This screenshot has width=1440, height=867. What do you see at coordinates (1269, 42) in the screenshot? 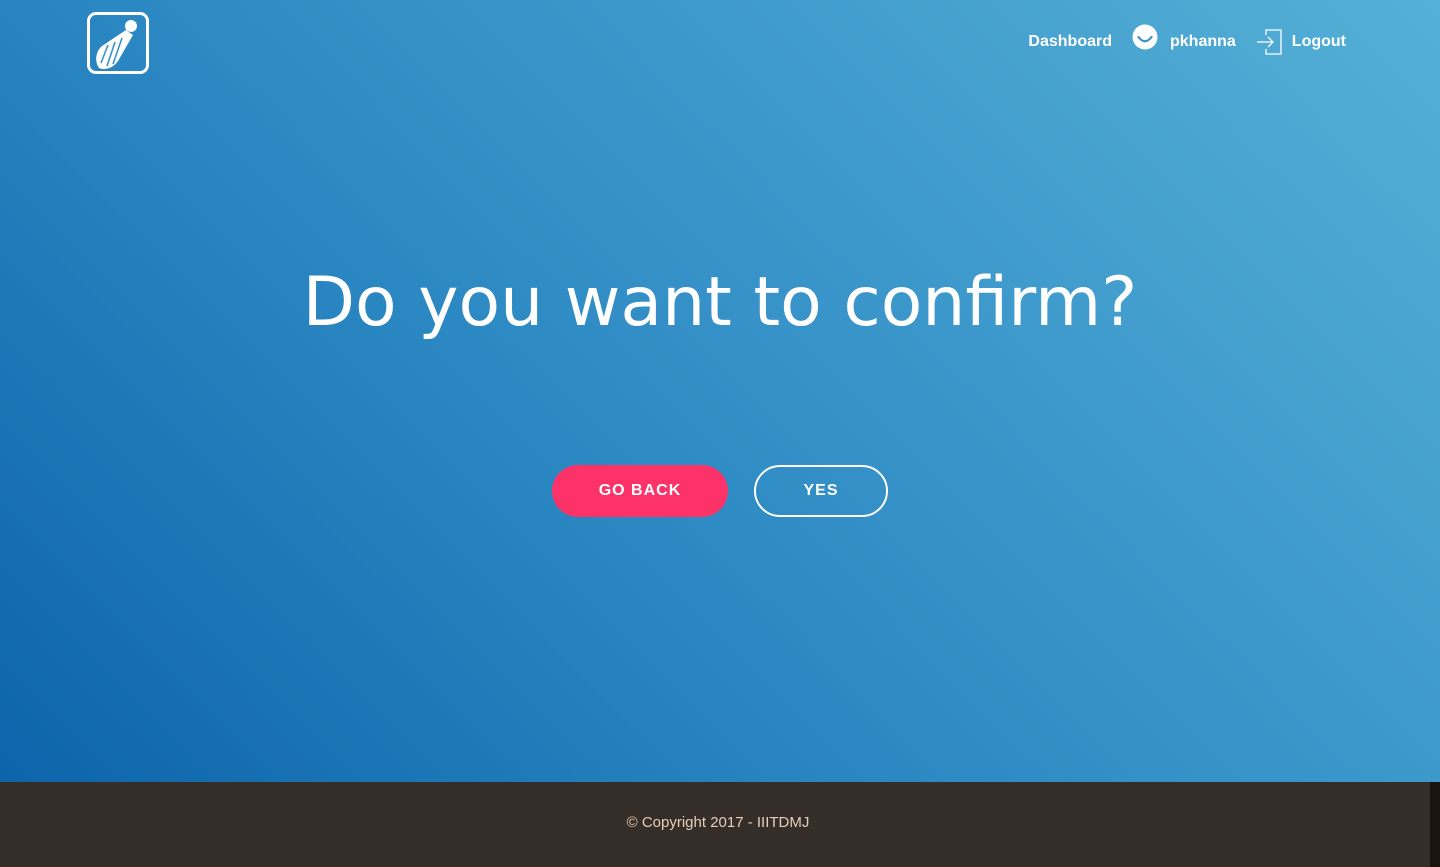
I see `logout-door-icon` at bounding box center [1269, 42].